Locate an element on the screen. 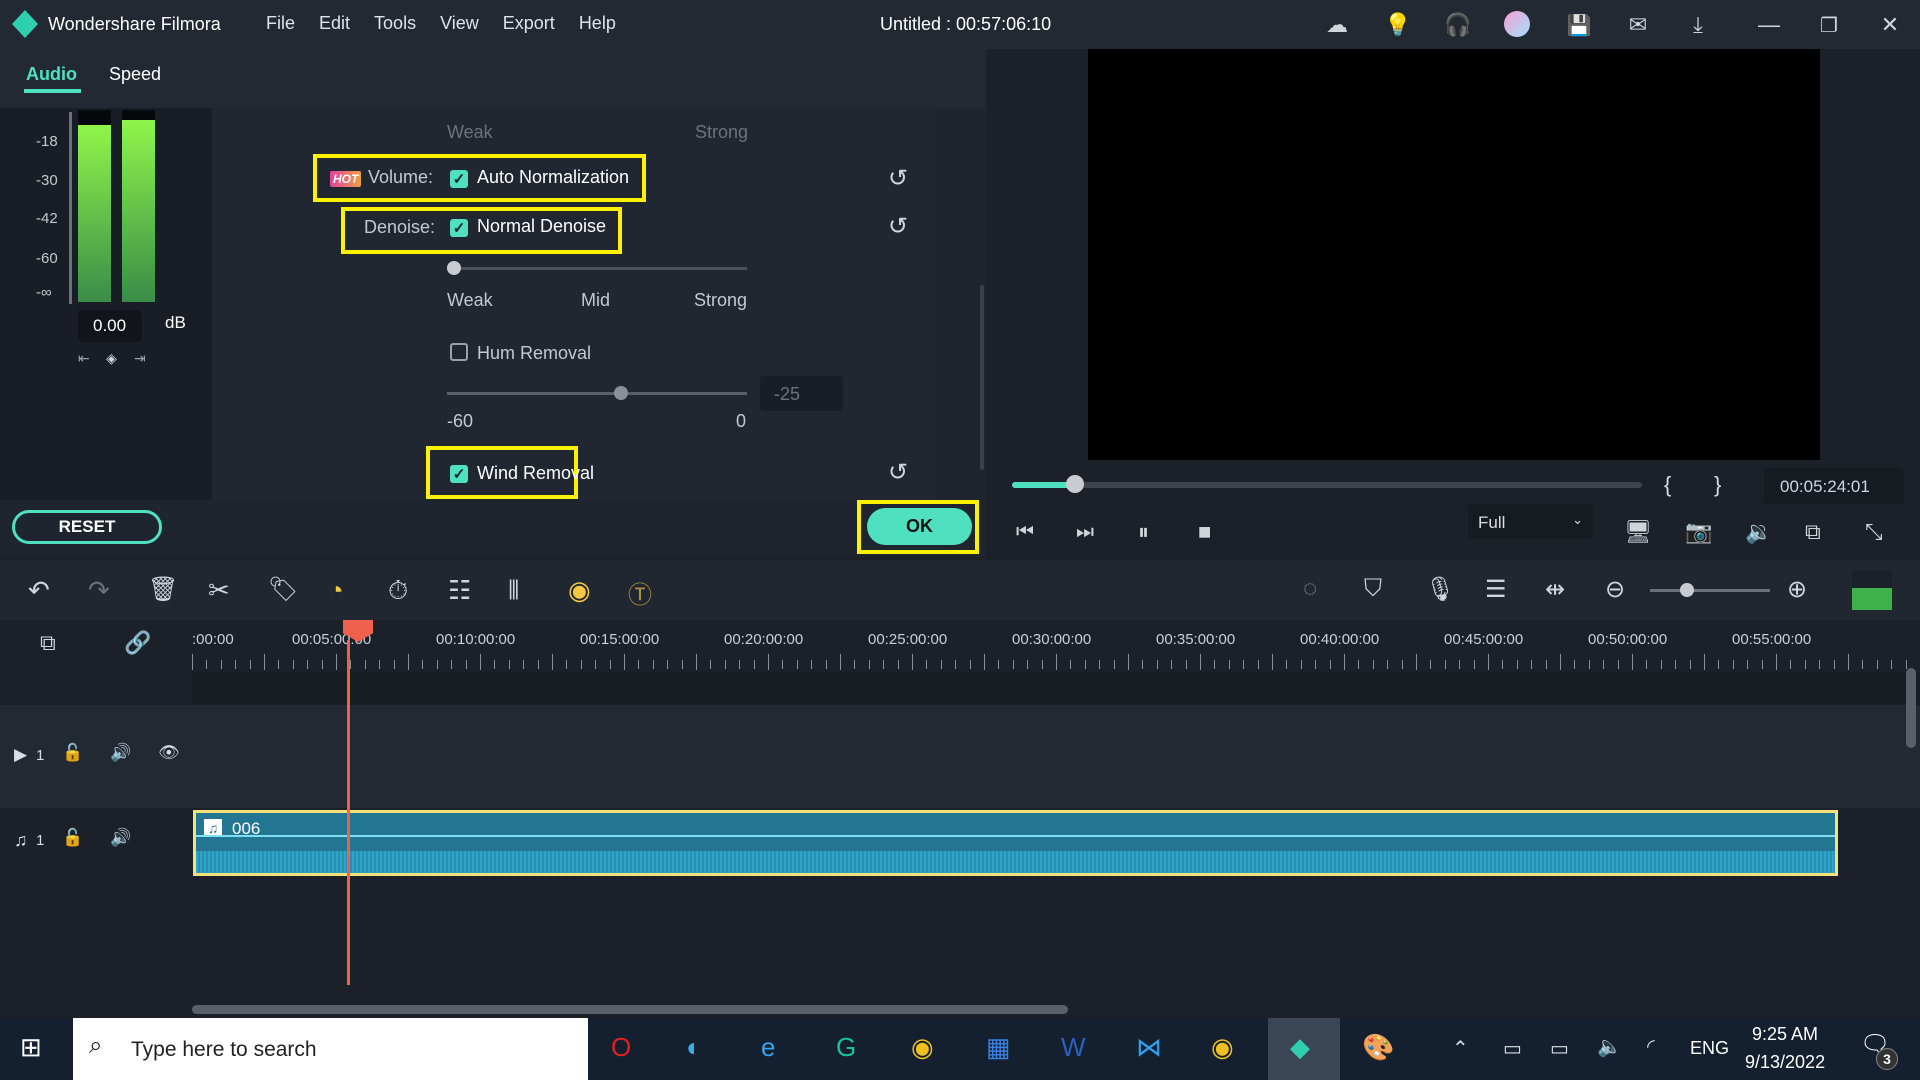 The width and height of the screenshot is (1920, 1080). delete-icon: 🗑 is located at coordinates (163, 589).